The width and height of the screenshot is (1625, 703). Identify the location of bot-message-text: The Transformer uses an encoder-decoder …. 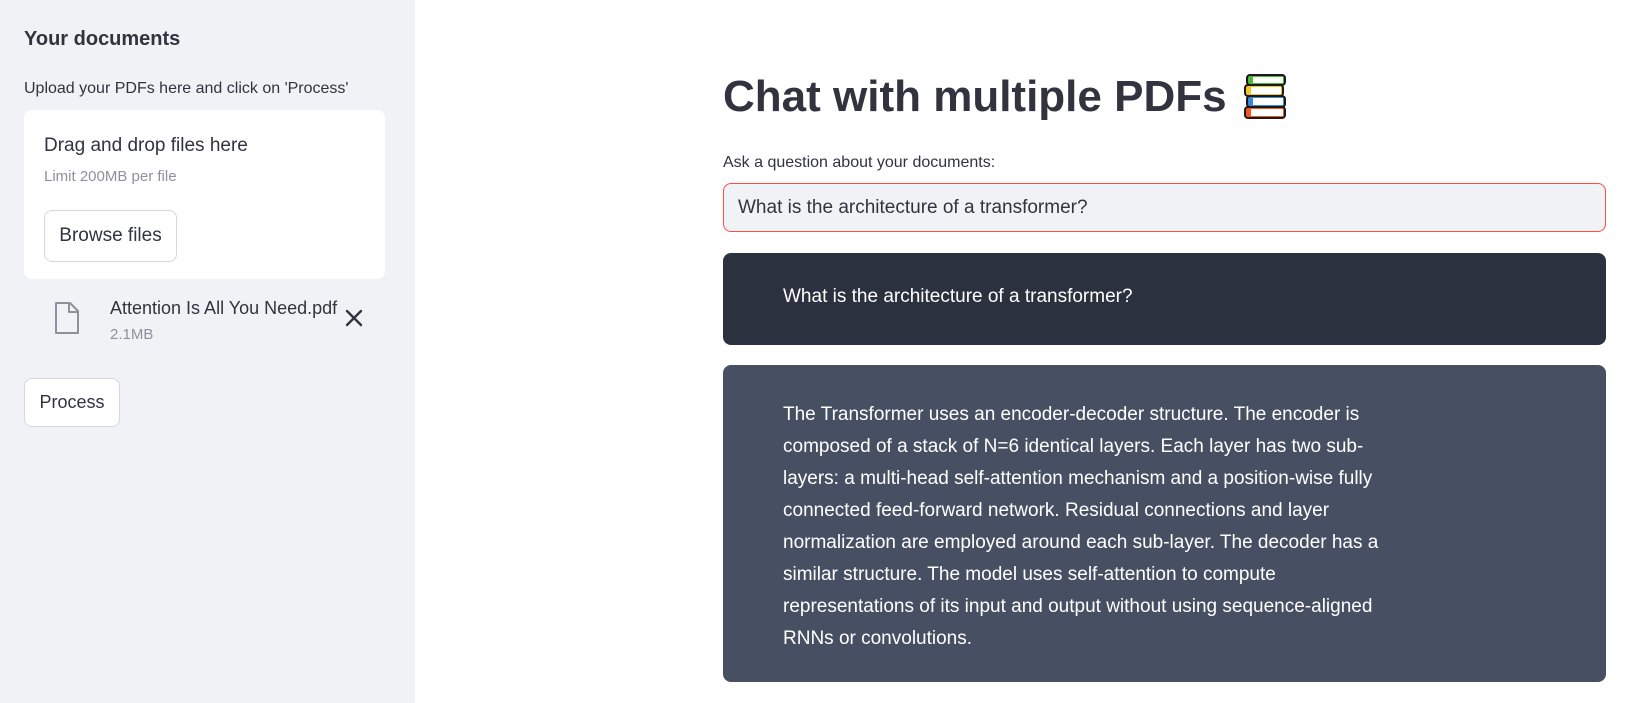
(1081, 526).